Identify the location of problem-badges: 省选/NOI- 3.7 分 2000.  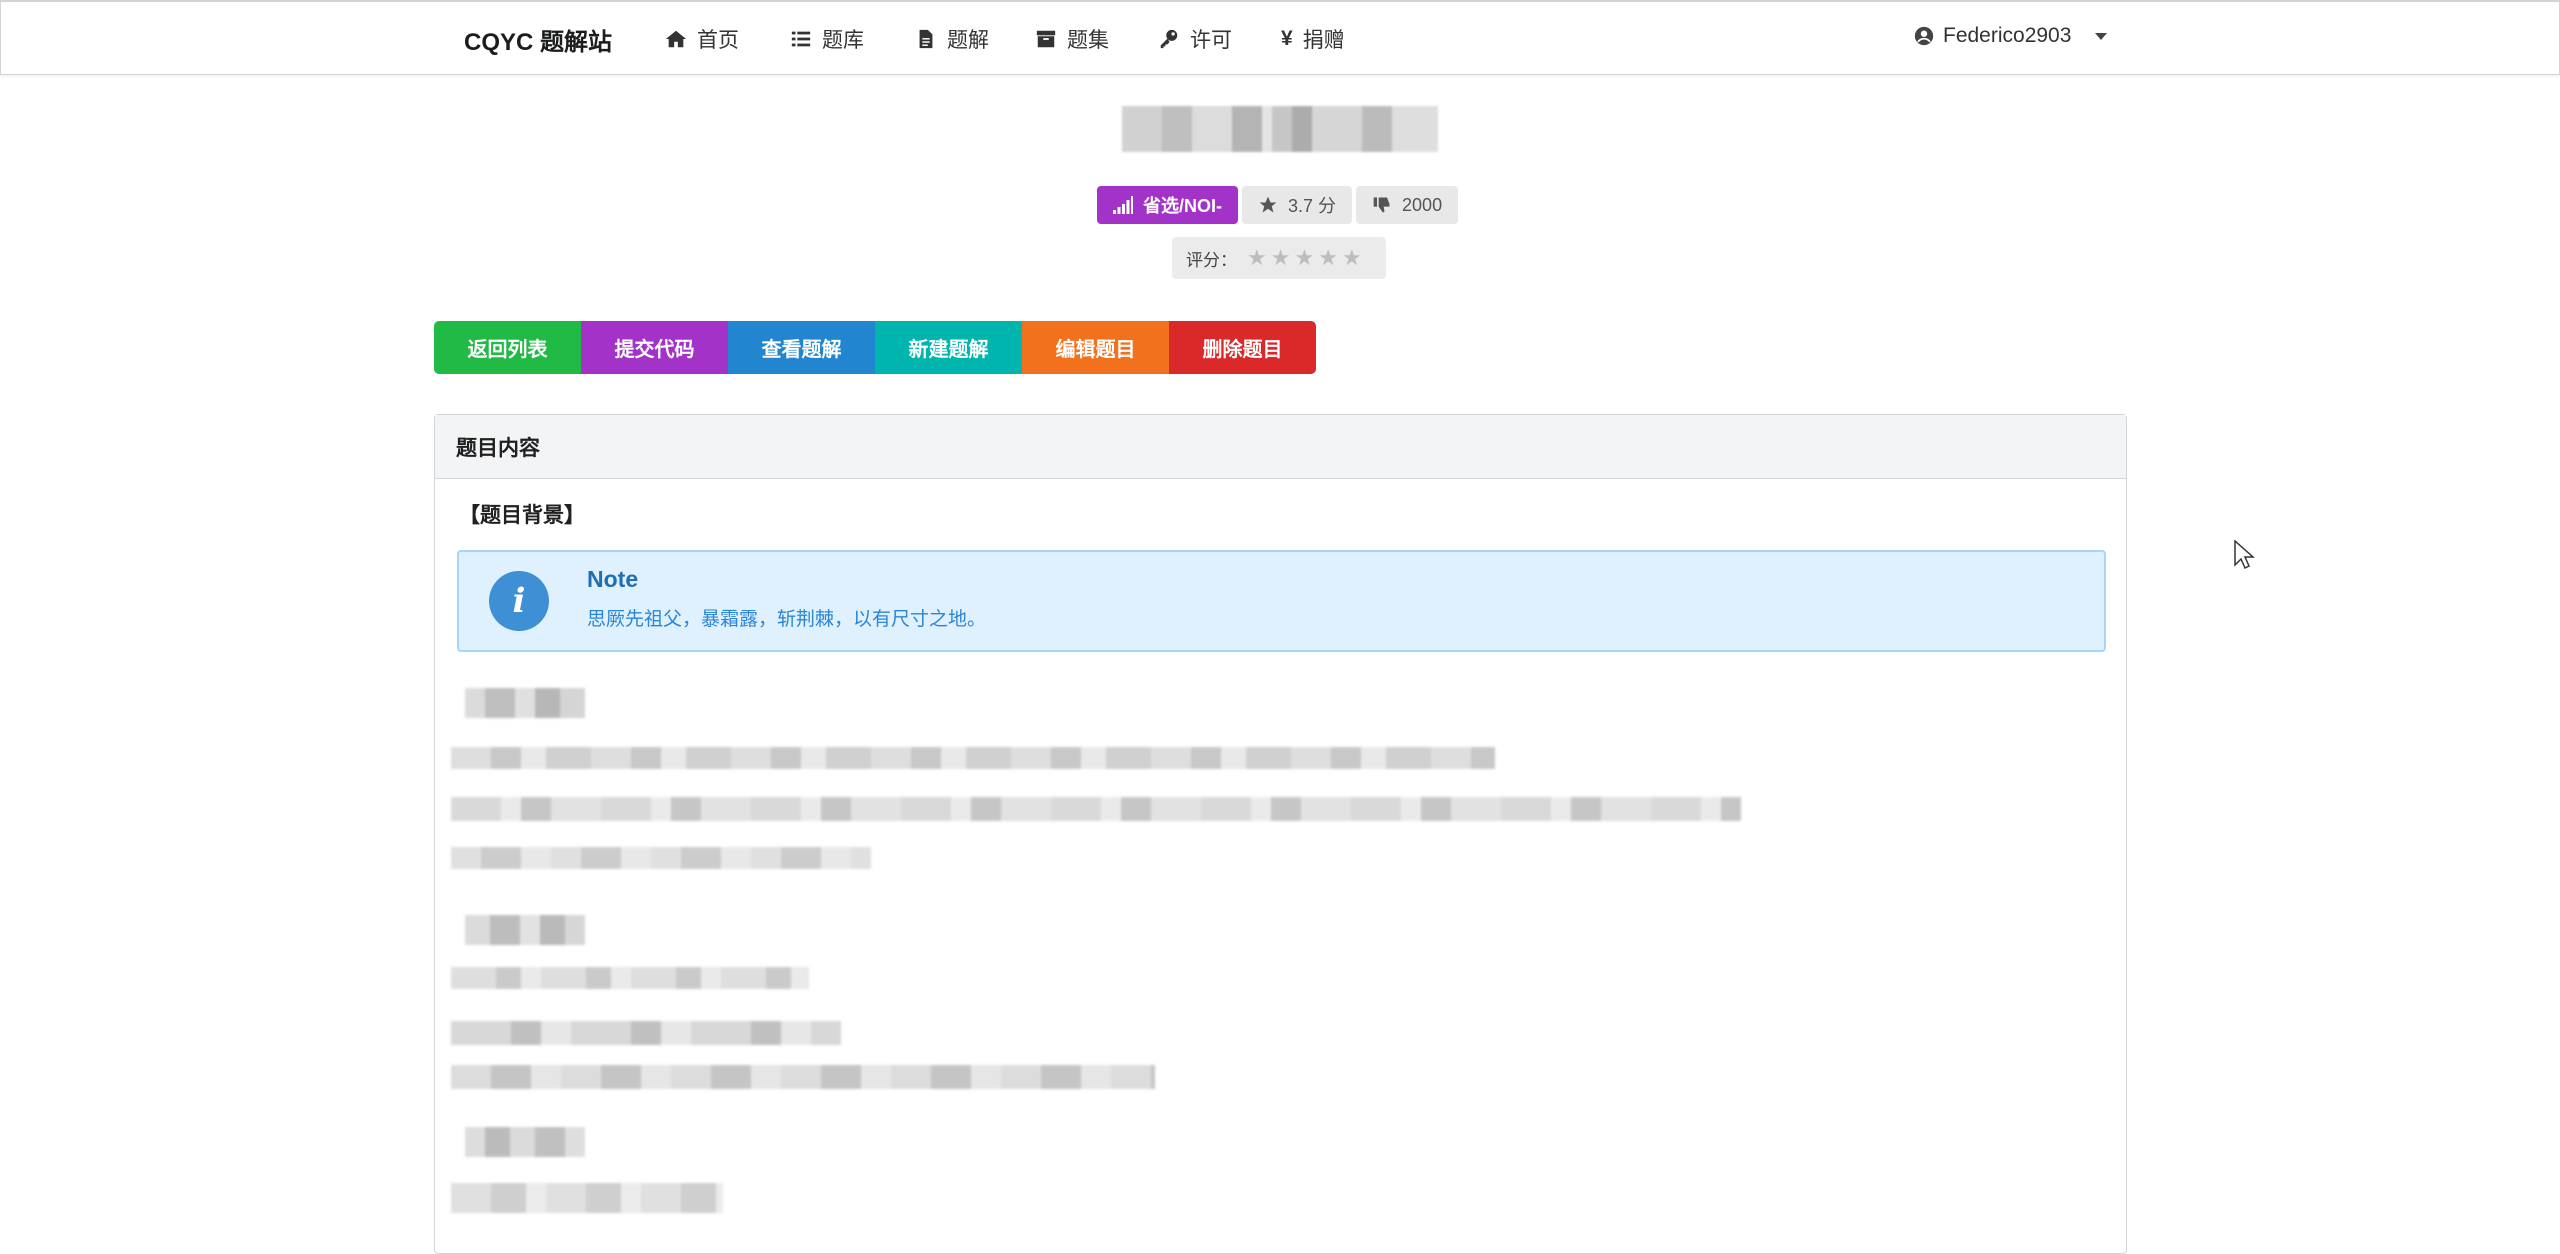
(1278, 205).